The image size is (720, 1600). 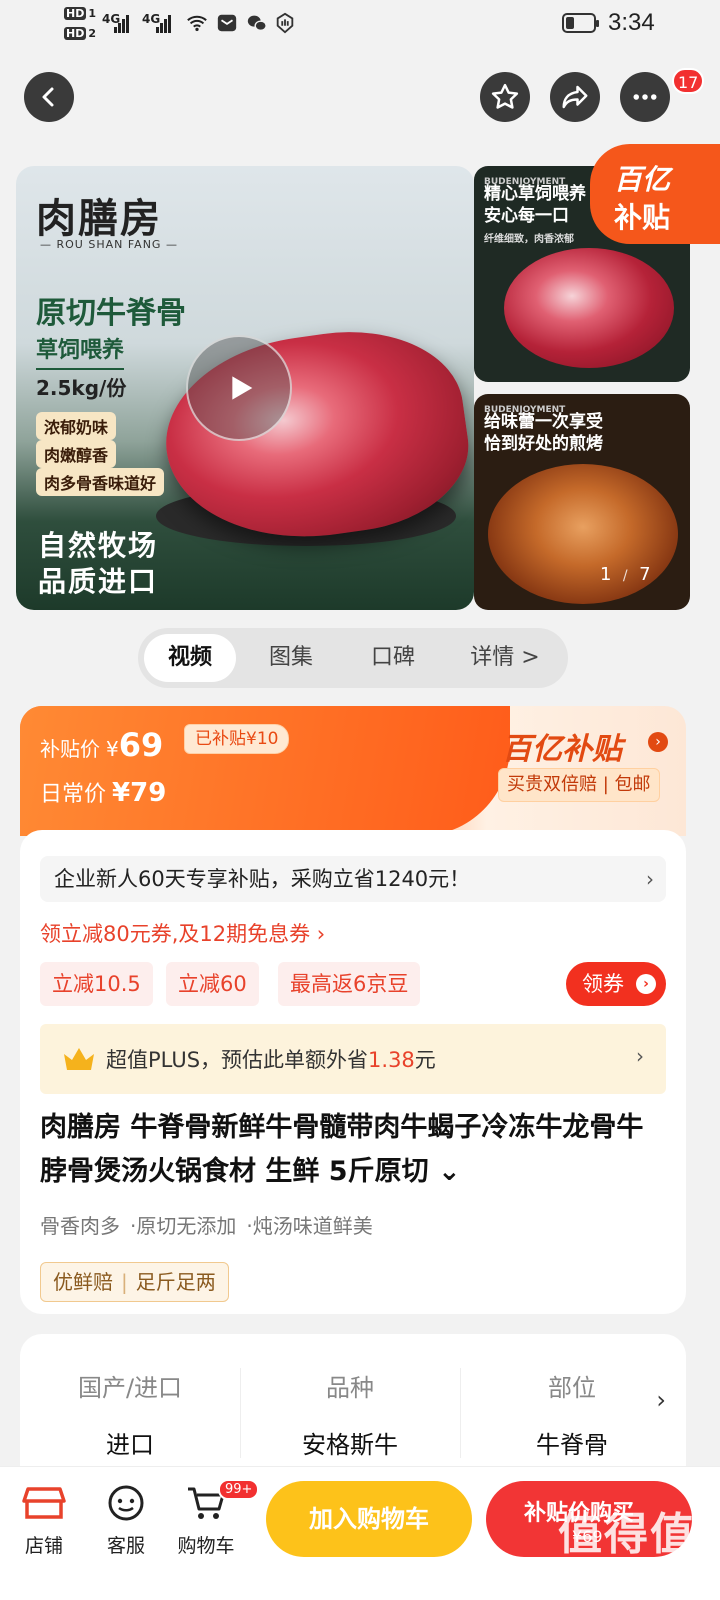 What do you see at coordinates (103, 793) in the screenshot?
I see `daily-price: 日常价 ¥79` at bounding box center [103, 793].